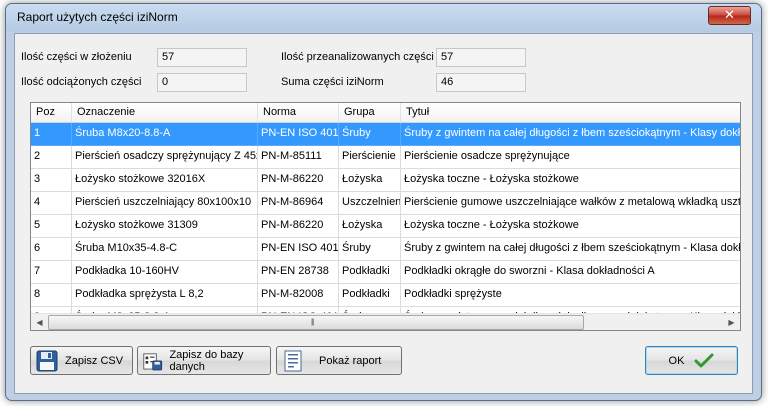 This screenshot has height=406, width=768. I want to click on unloaded-parts-field: 0, so click(202, 82).